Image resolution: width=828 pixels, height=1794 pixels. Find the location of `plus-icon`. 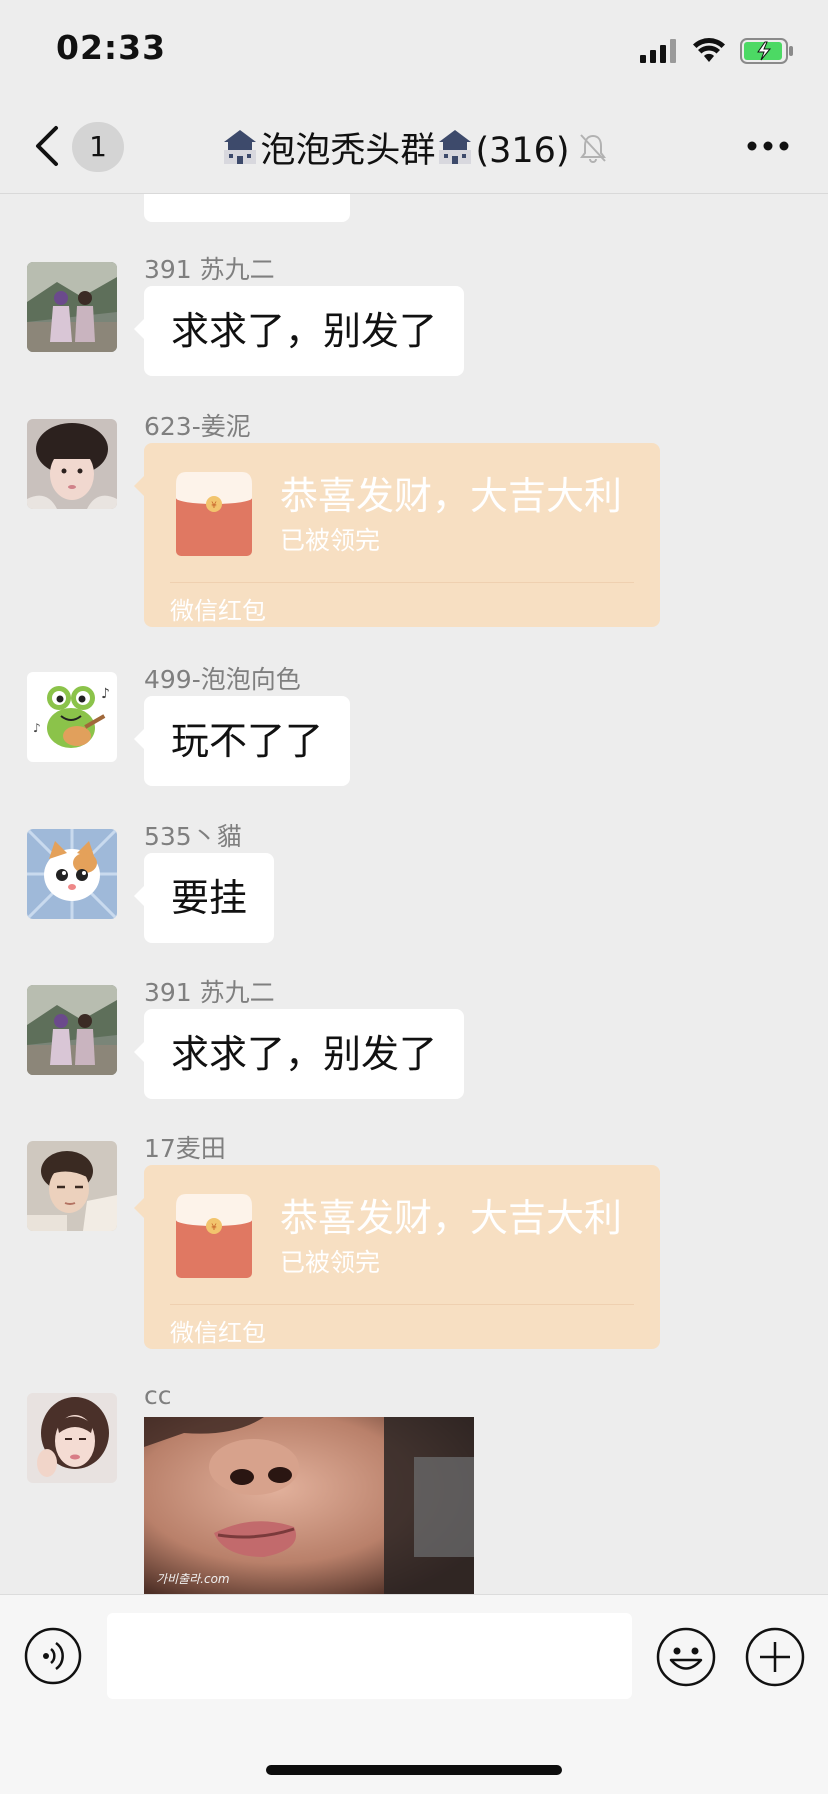

plus-icon is located at coordinates (775, 1657).